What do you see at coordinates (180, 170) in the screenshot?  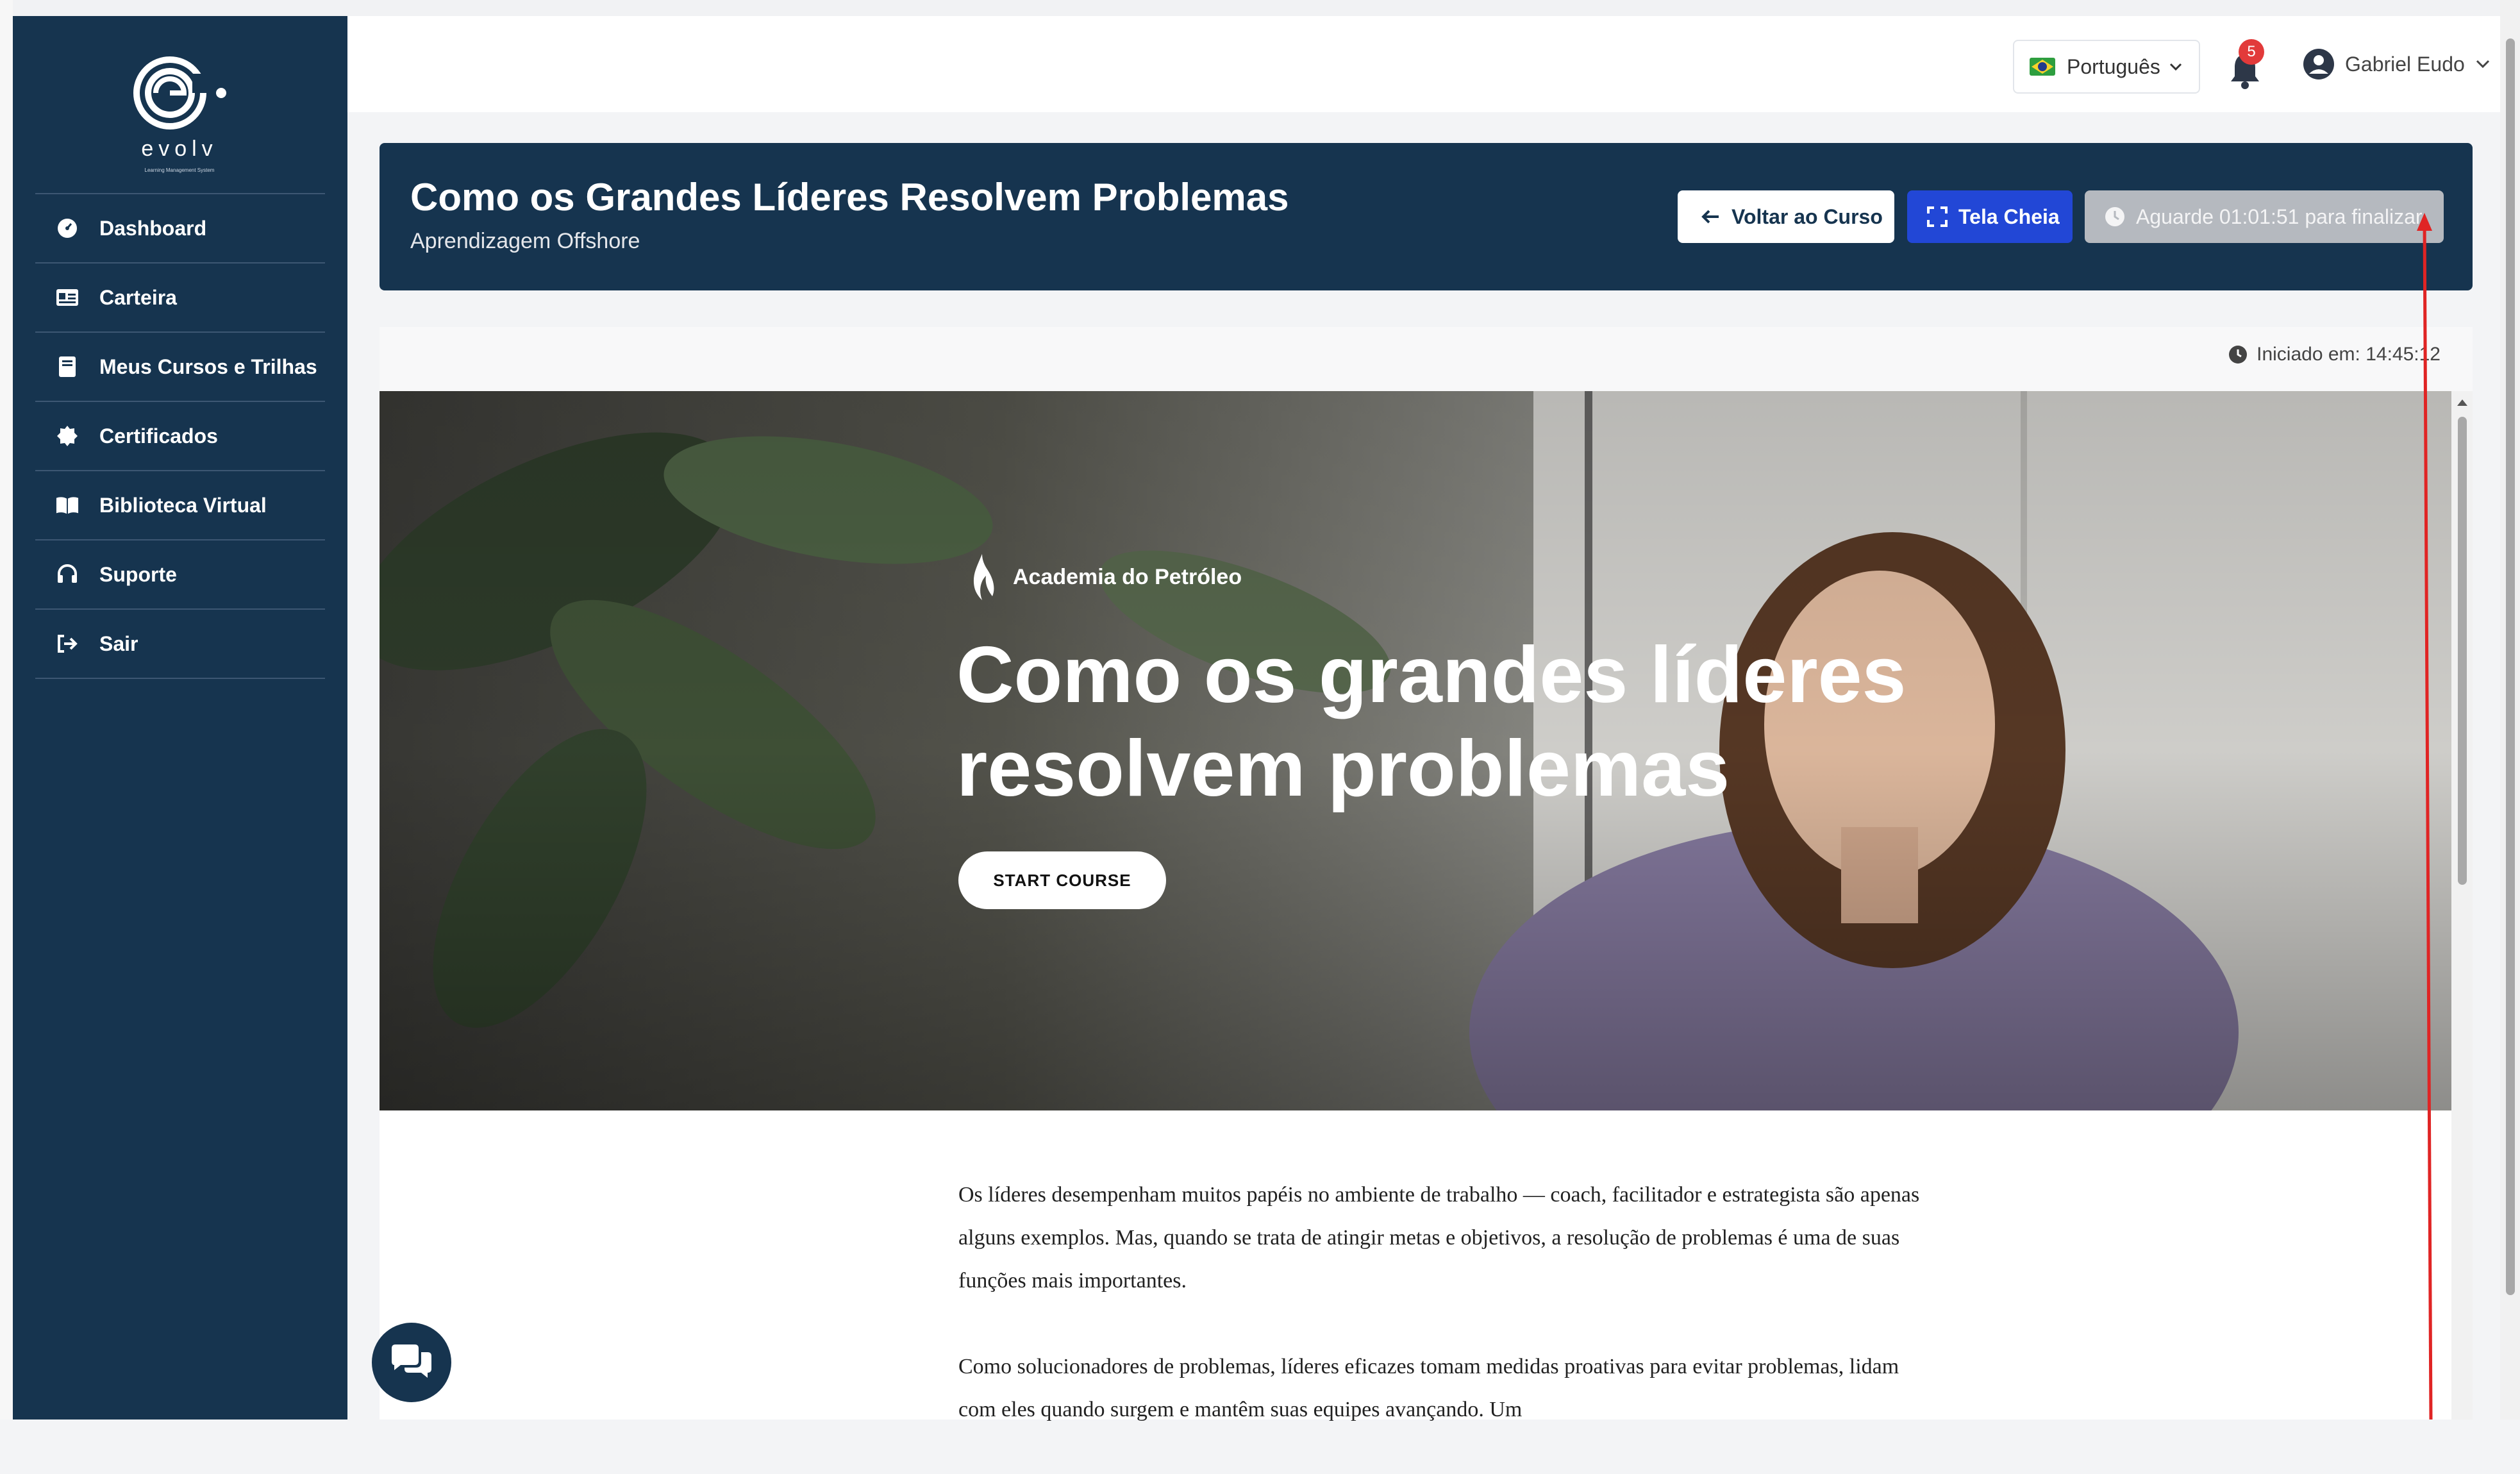 I see `logo-subtitle: Learning Management System` at bounding box center [180, 170].